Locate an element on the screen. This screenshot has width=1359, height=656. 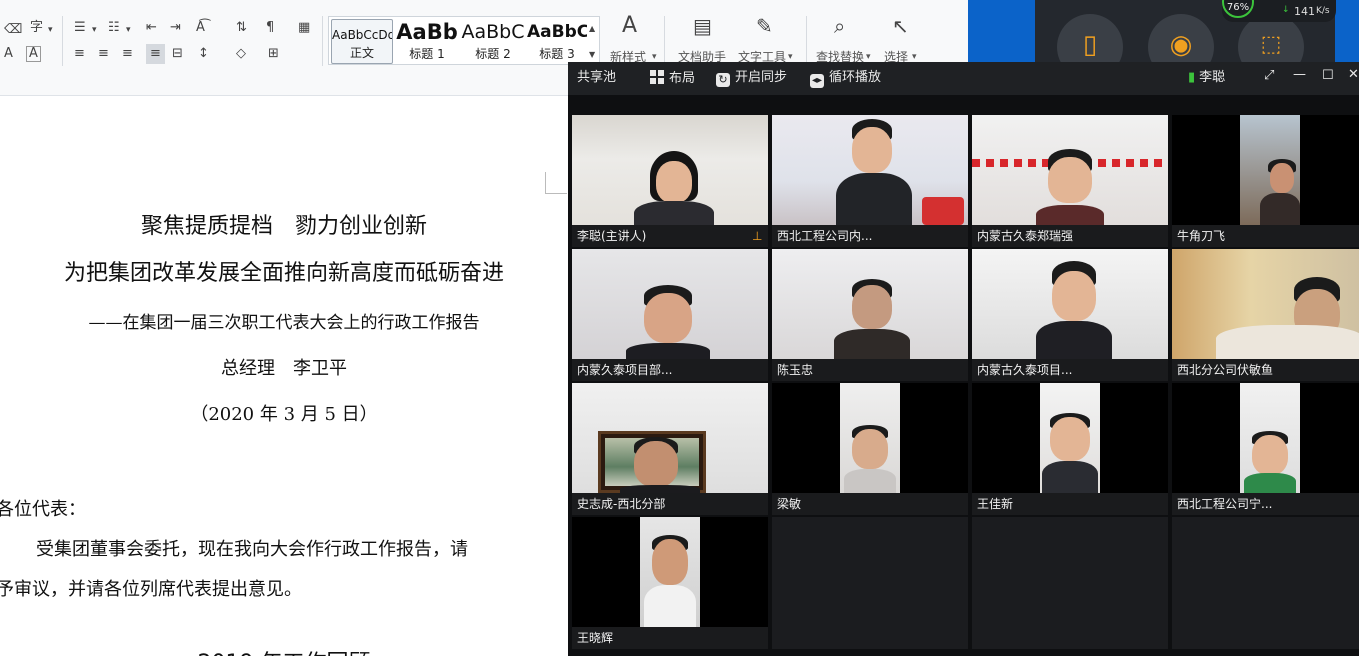
gallery-scroll-up-icon: ▲ is located at coordinates (592, 29).